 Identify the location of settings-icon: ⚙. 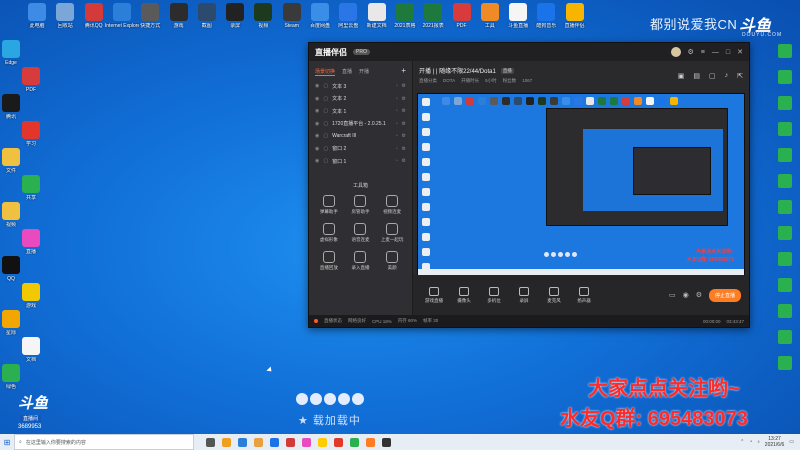
(691, 52).